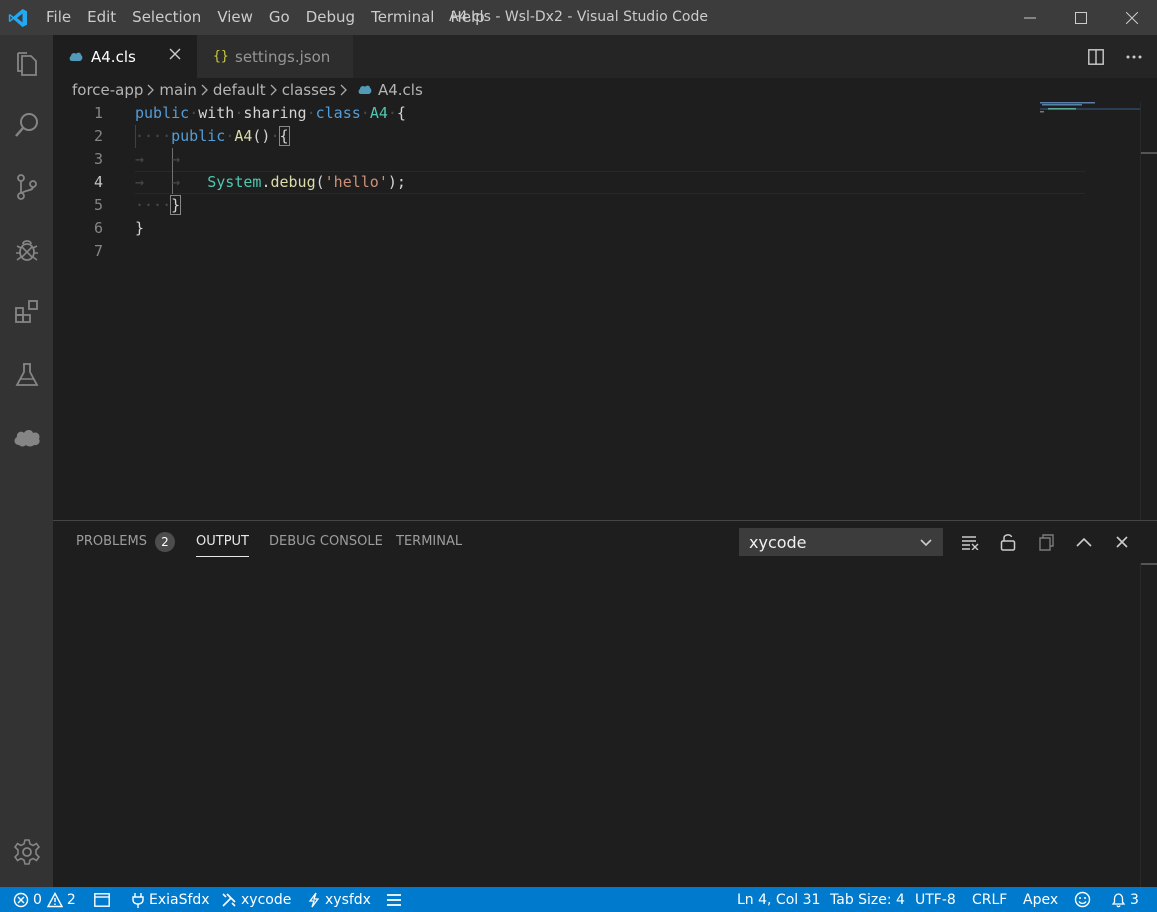 This screenshot has width=1157, height=912. What do you see at coordinates (166, 17) in the screenshot?
I see `menu-selection: Selection` at bounding box center [166, 17].